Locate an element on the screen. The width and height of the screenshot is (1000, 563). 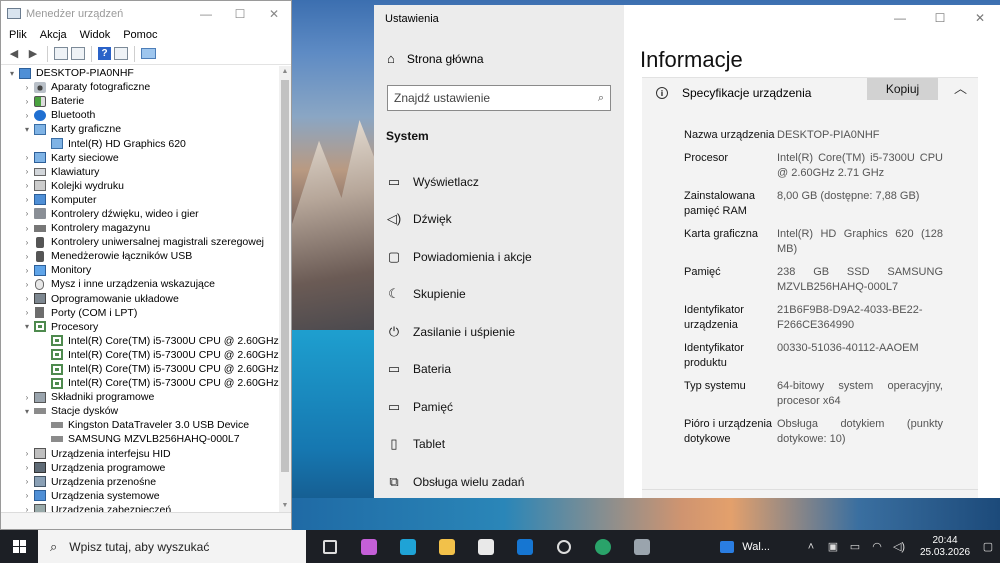
device-manager-icon is located at coordinates (641, 546).